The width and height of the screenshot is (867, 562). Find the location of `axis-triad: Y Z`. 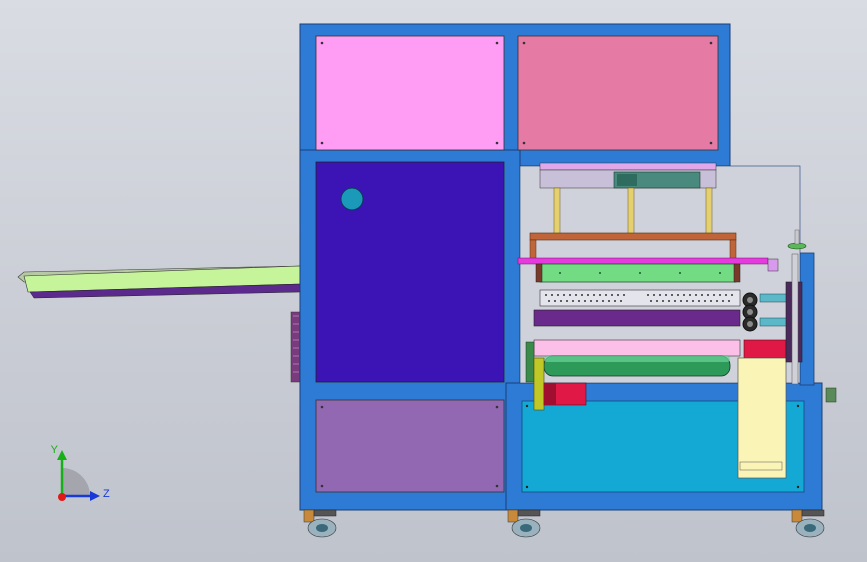

axis-triad: Y Z is located at coordinates (80, 472).